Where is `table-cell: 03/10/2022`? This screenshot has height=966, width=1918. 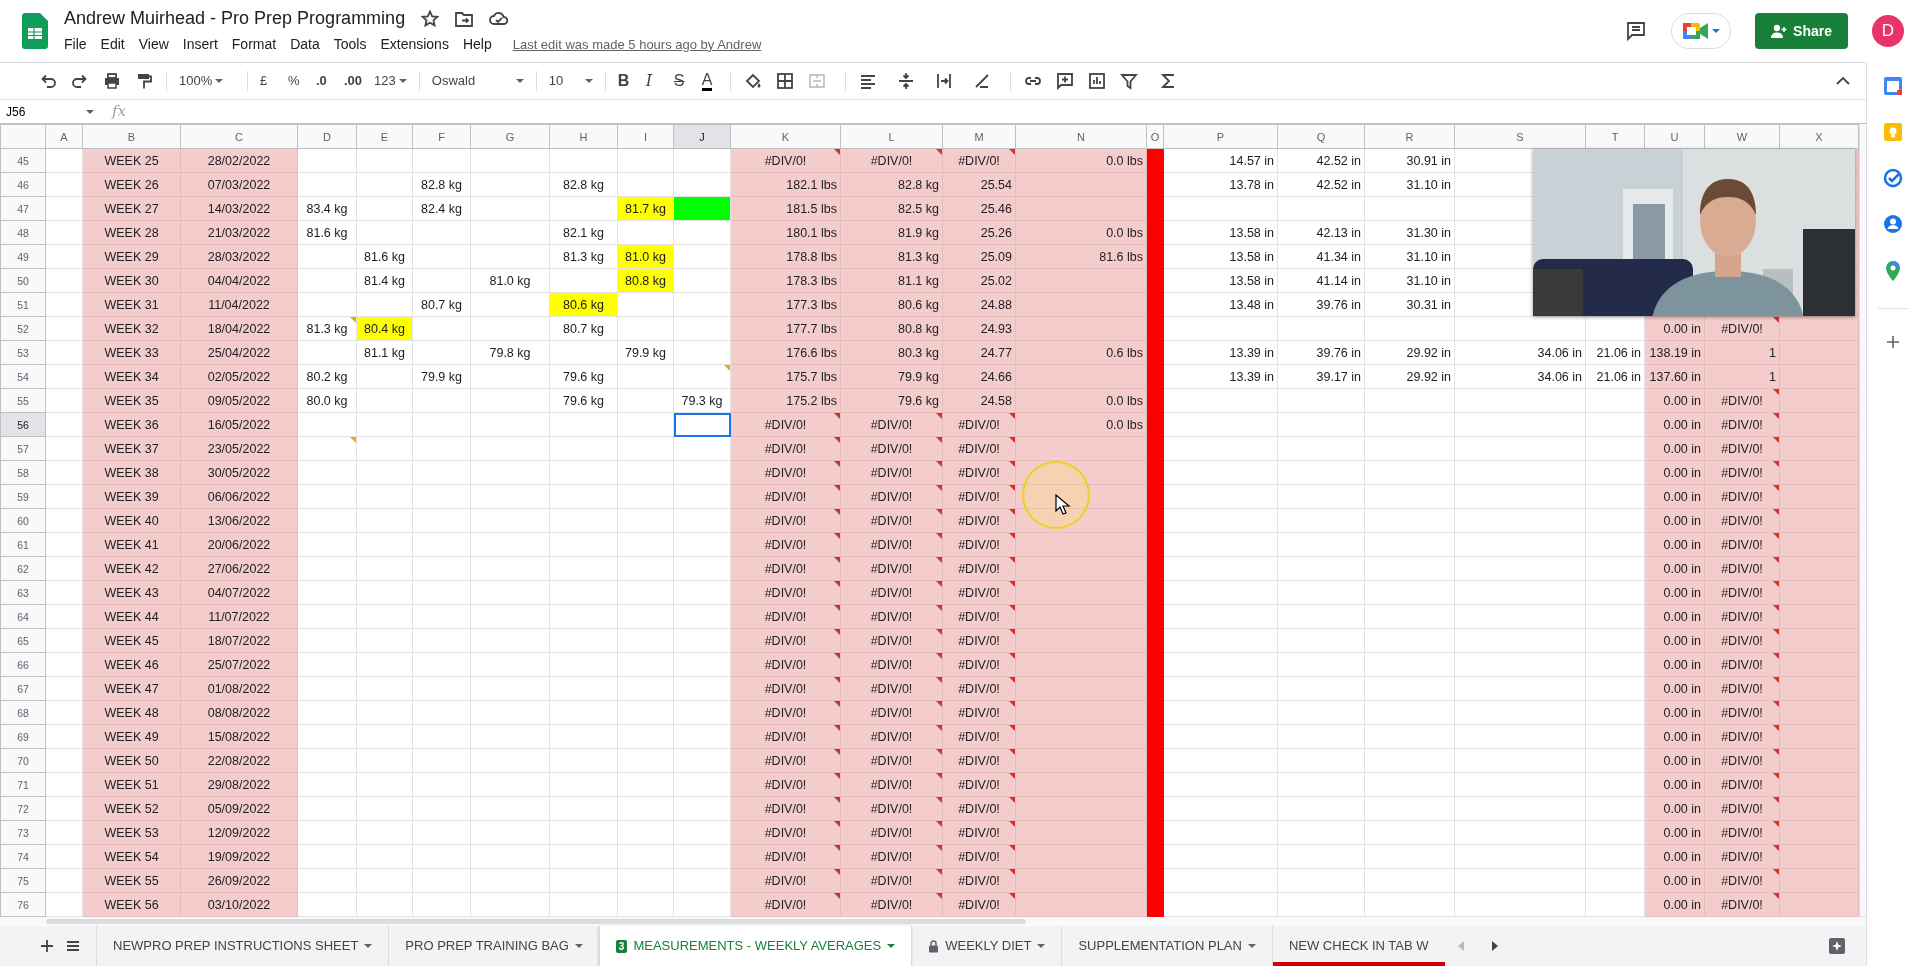
table-cell: 03/10/2022 is located at coordinates (239, 904).